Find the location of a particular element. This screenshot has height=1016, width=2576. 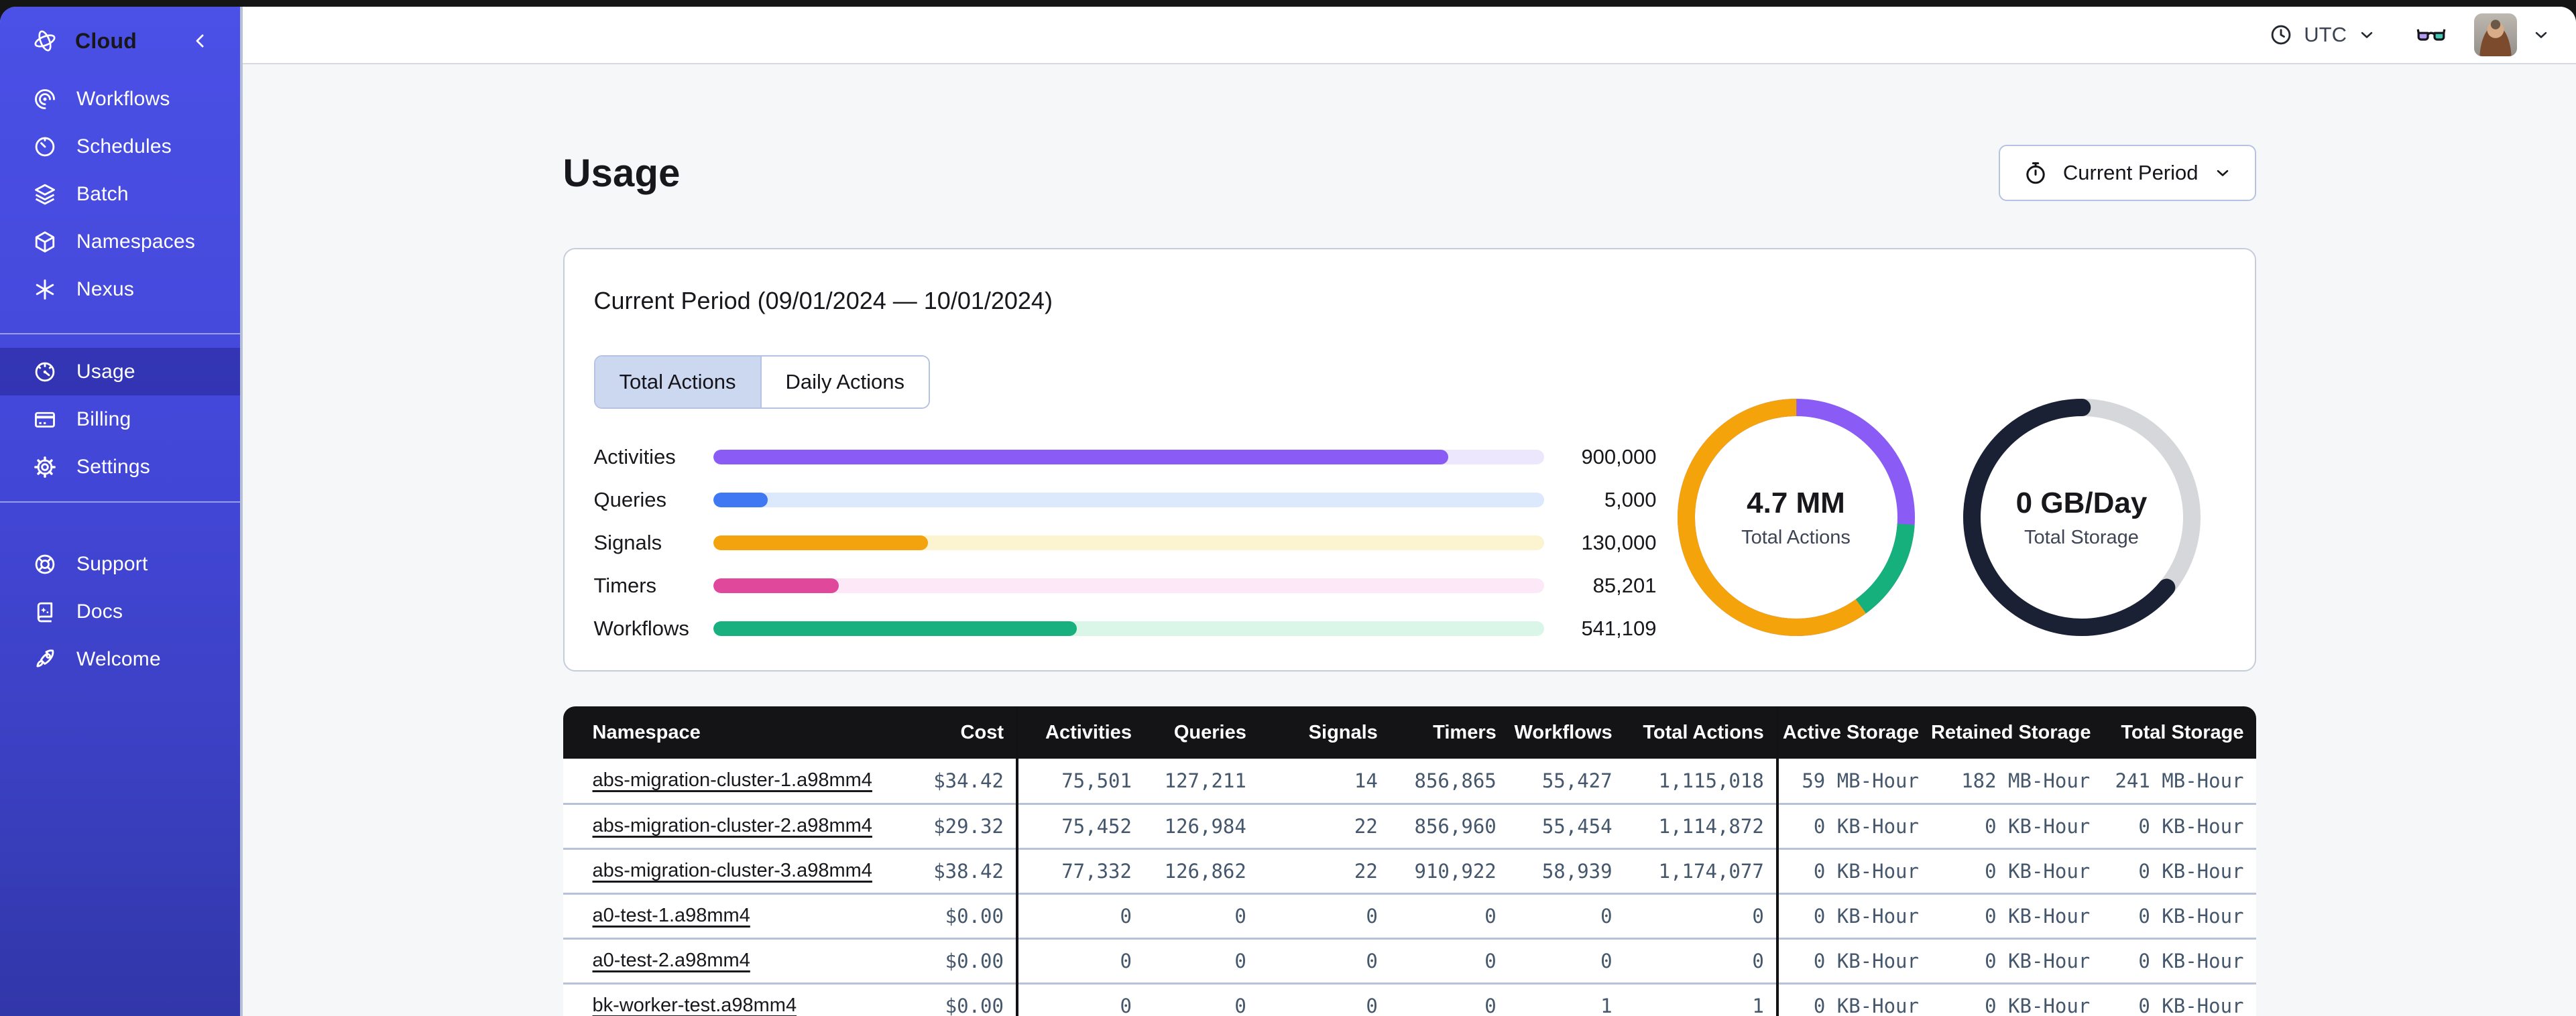

cell-retained-storage: 182 MB-Hour is located at coordinates (2016, 782).